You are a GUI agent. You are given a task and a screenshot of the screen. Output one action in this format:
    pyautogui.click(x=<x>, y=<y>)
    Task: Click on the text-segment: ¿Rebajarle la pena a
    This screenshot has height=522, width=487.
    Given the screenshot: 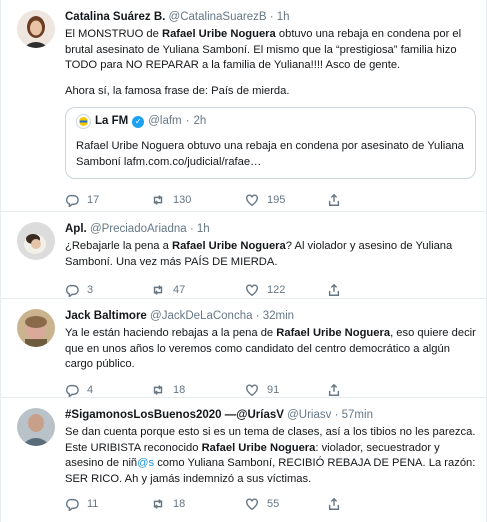 What is the action you would take?
    pyautogui.click(x=118, y=246)
    